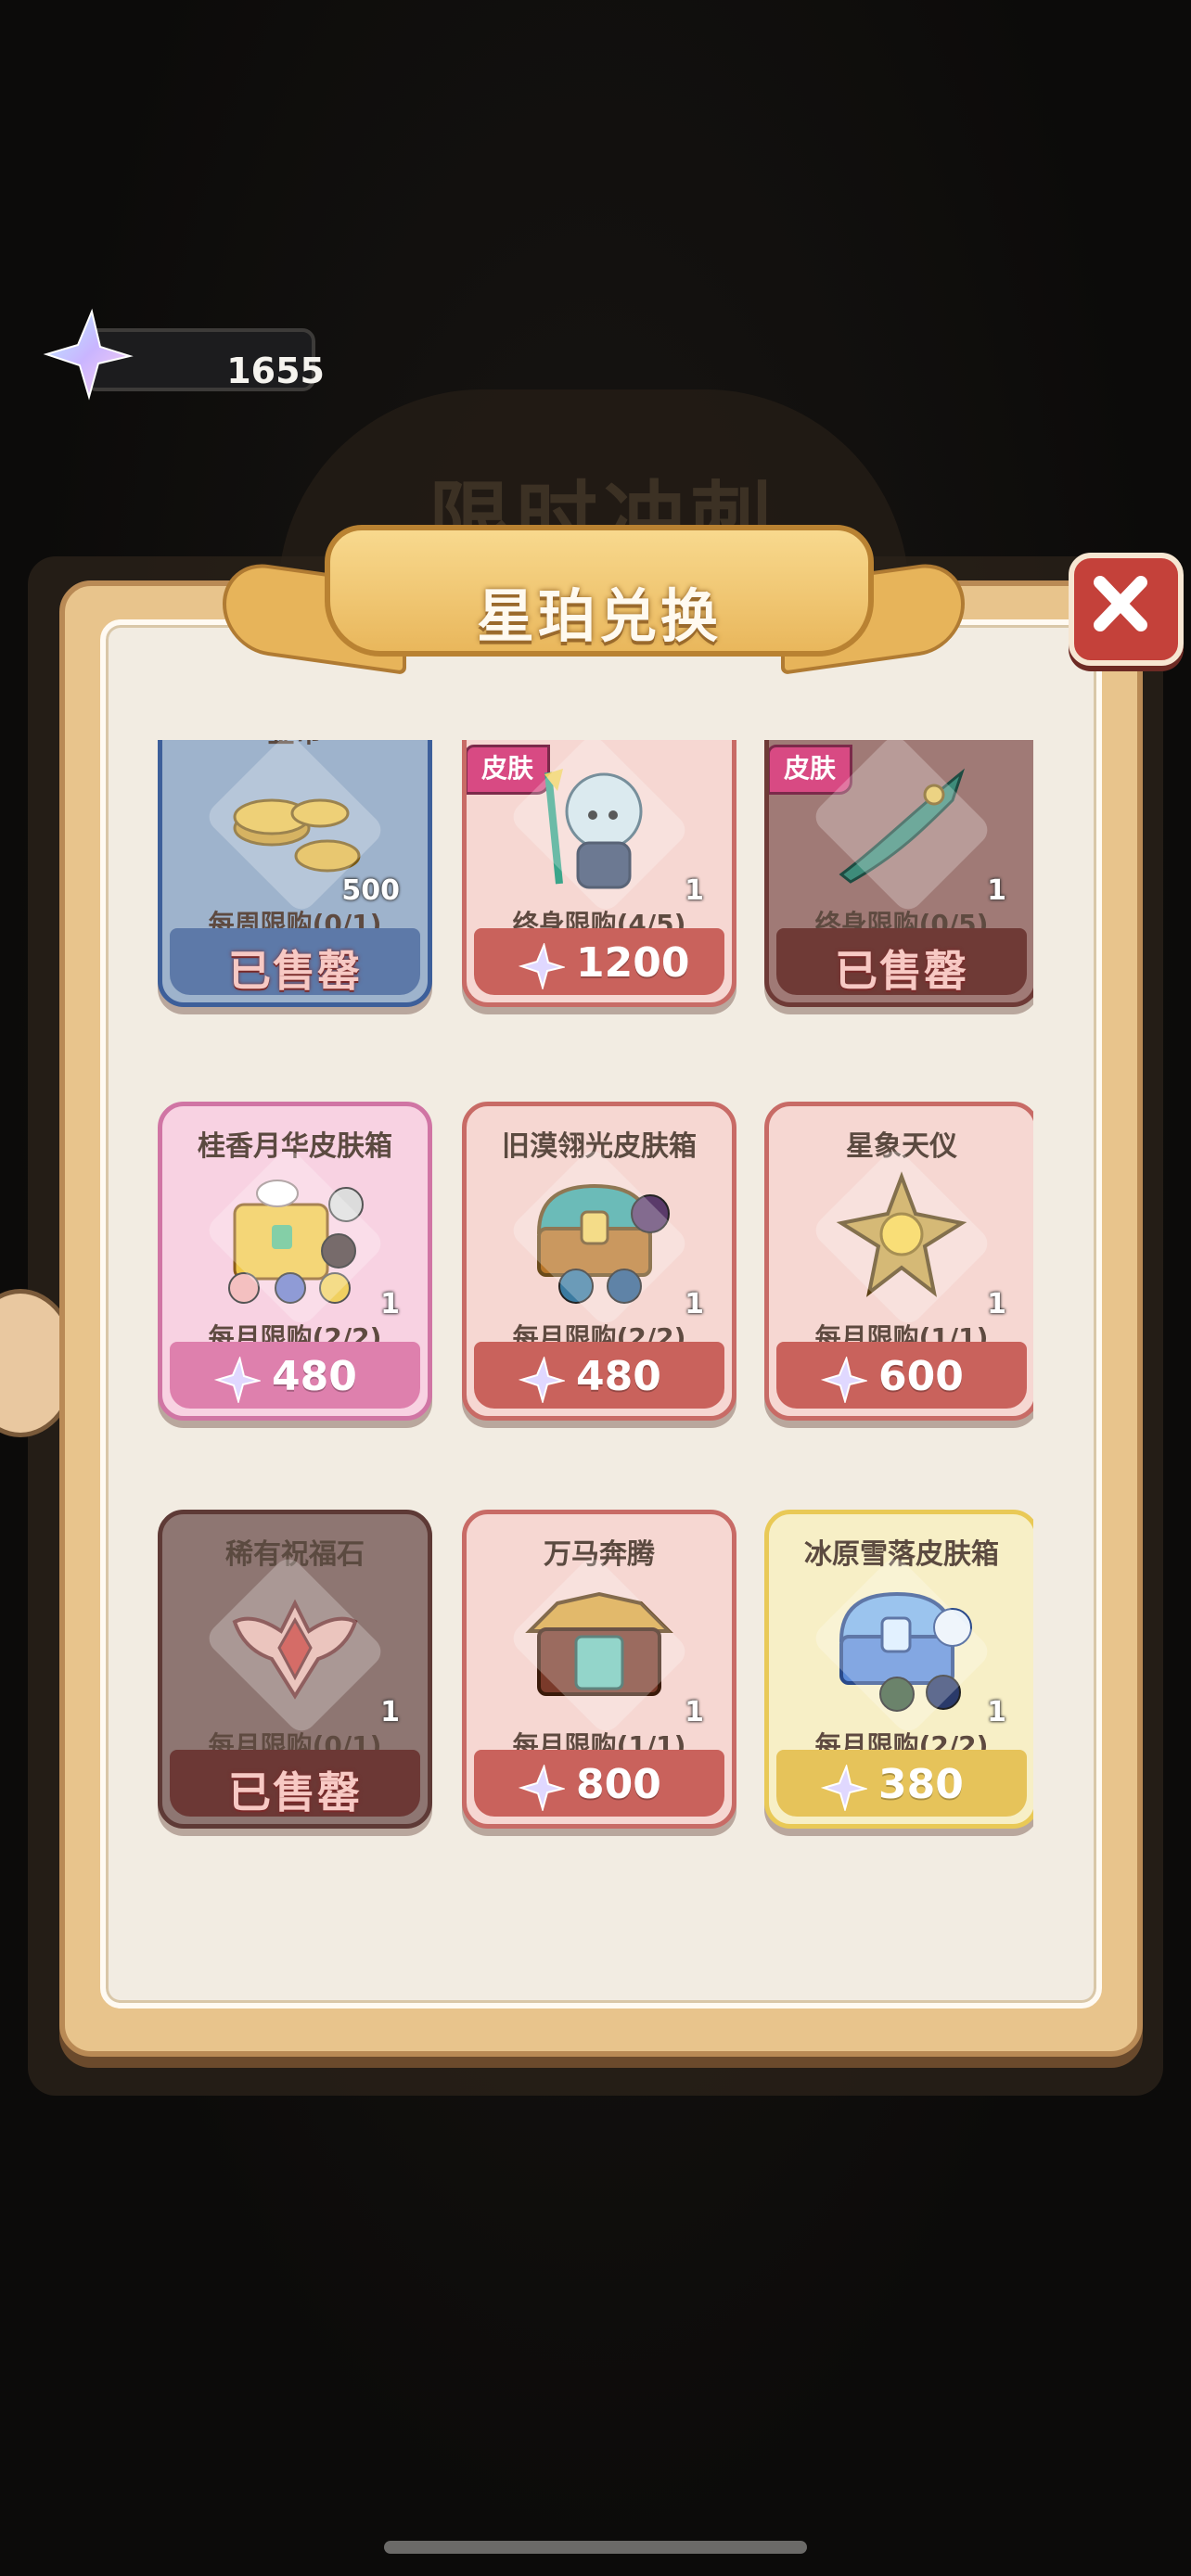  Describe the element at coordinates (633, 963) in the screenshot. I see `item-price: 1200` at that location.